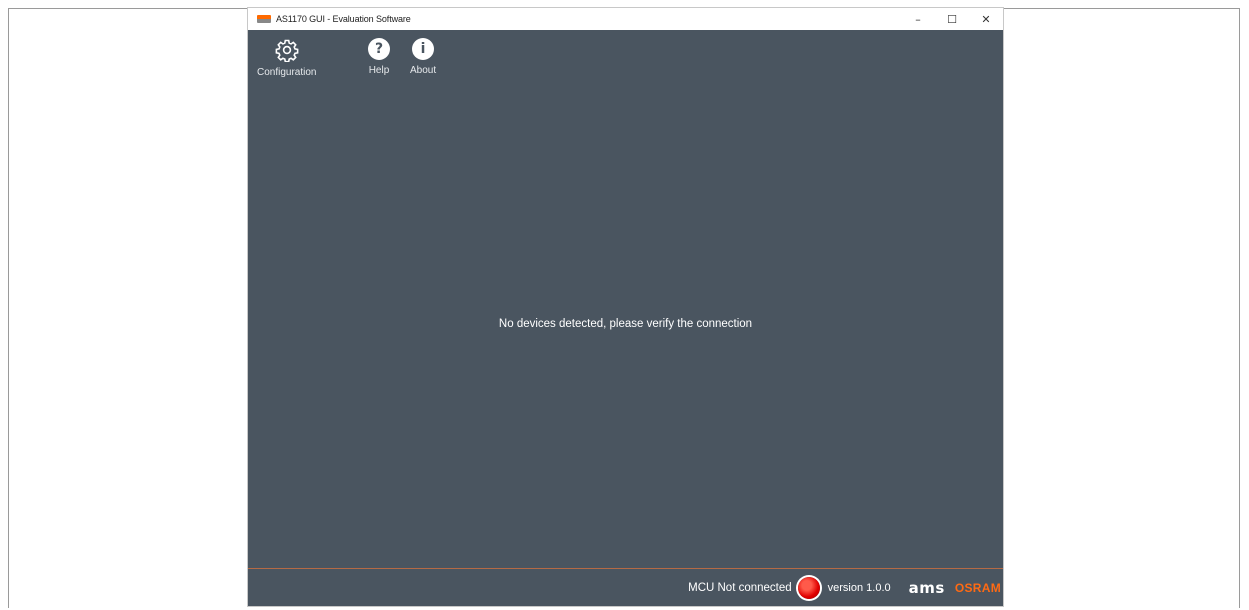  What do you see at coordinates (859, 587) in the screenshot?
I see `version-label: version 1.0.0` at bounding box center [859, 587].